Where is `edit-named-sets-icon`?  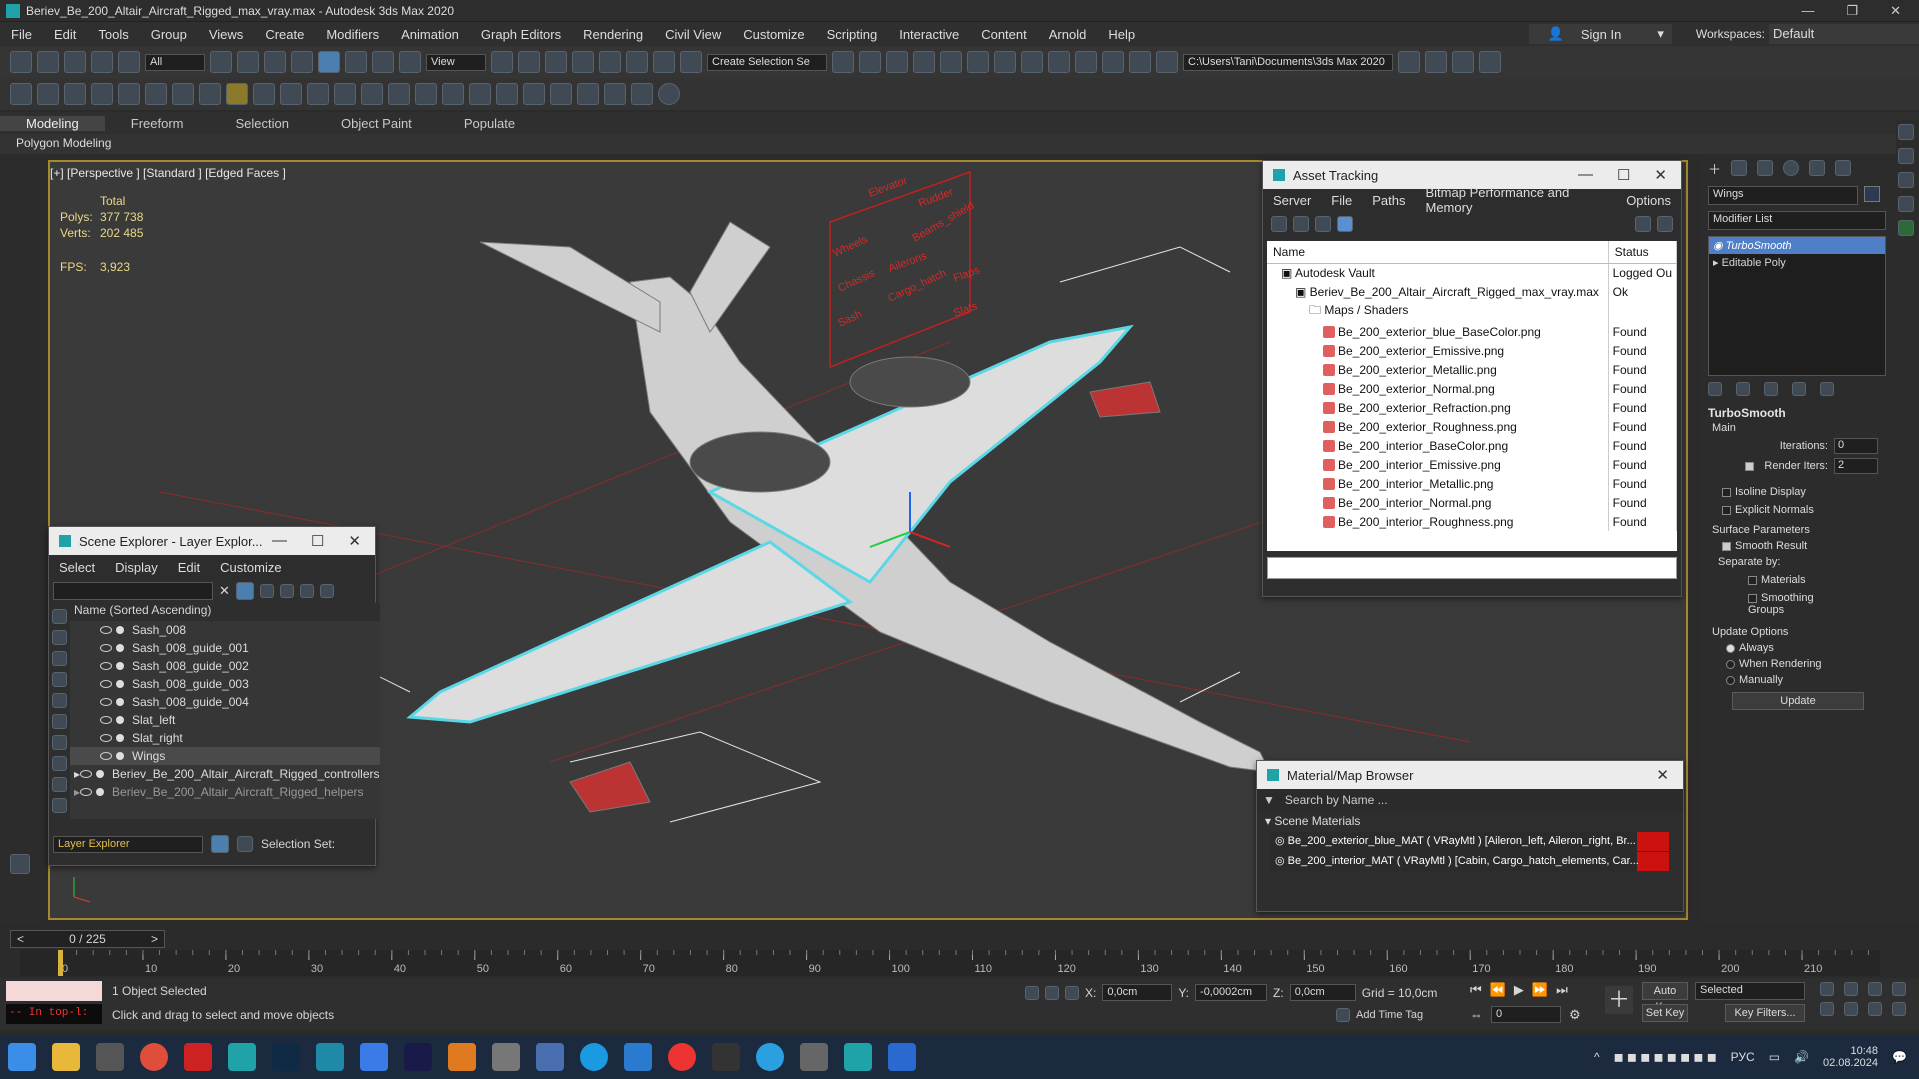
edit-named-sets-icon is located at coordinates (691, 62).